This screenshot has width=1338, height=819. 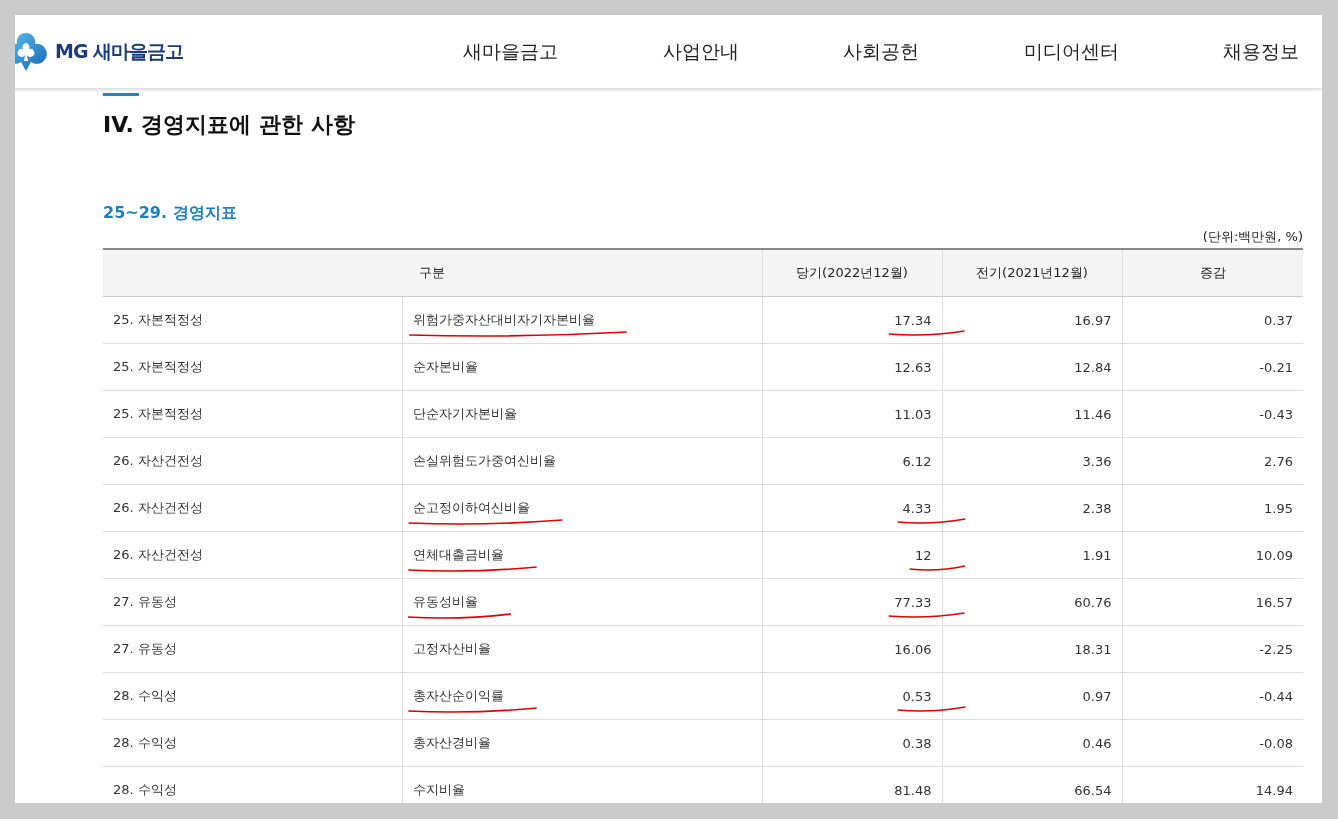 What do you see at coordinates (1032, 461) in the screenshot?
I see `table-cell: 3.36` at bounding box center [1032, 461].